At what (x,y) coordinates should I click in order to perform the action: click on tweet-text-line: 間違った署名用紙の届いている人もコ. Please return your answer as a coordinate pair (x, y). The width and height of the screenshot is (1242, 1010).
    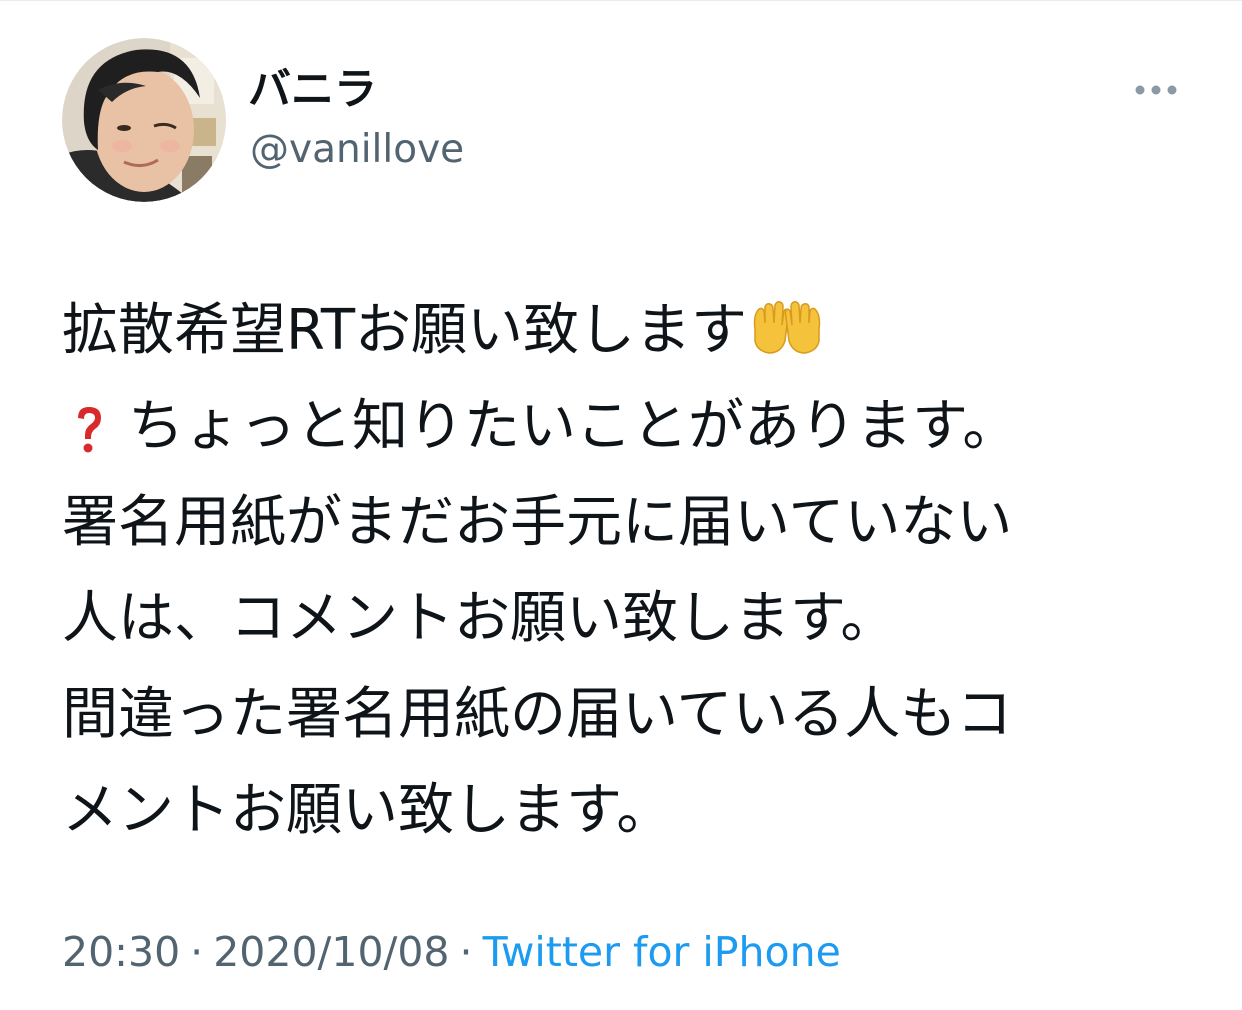
    Looking at the image, I should click on (537, 714).